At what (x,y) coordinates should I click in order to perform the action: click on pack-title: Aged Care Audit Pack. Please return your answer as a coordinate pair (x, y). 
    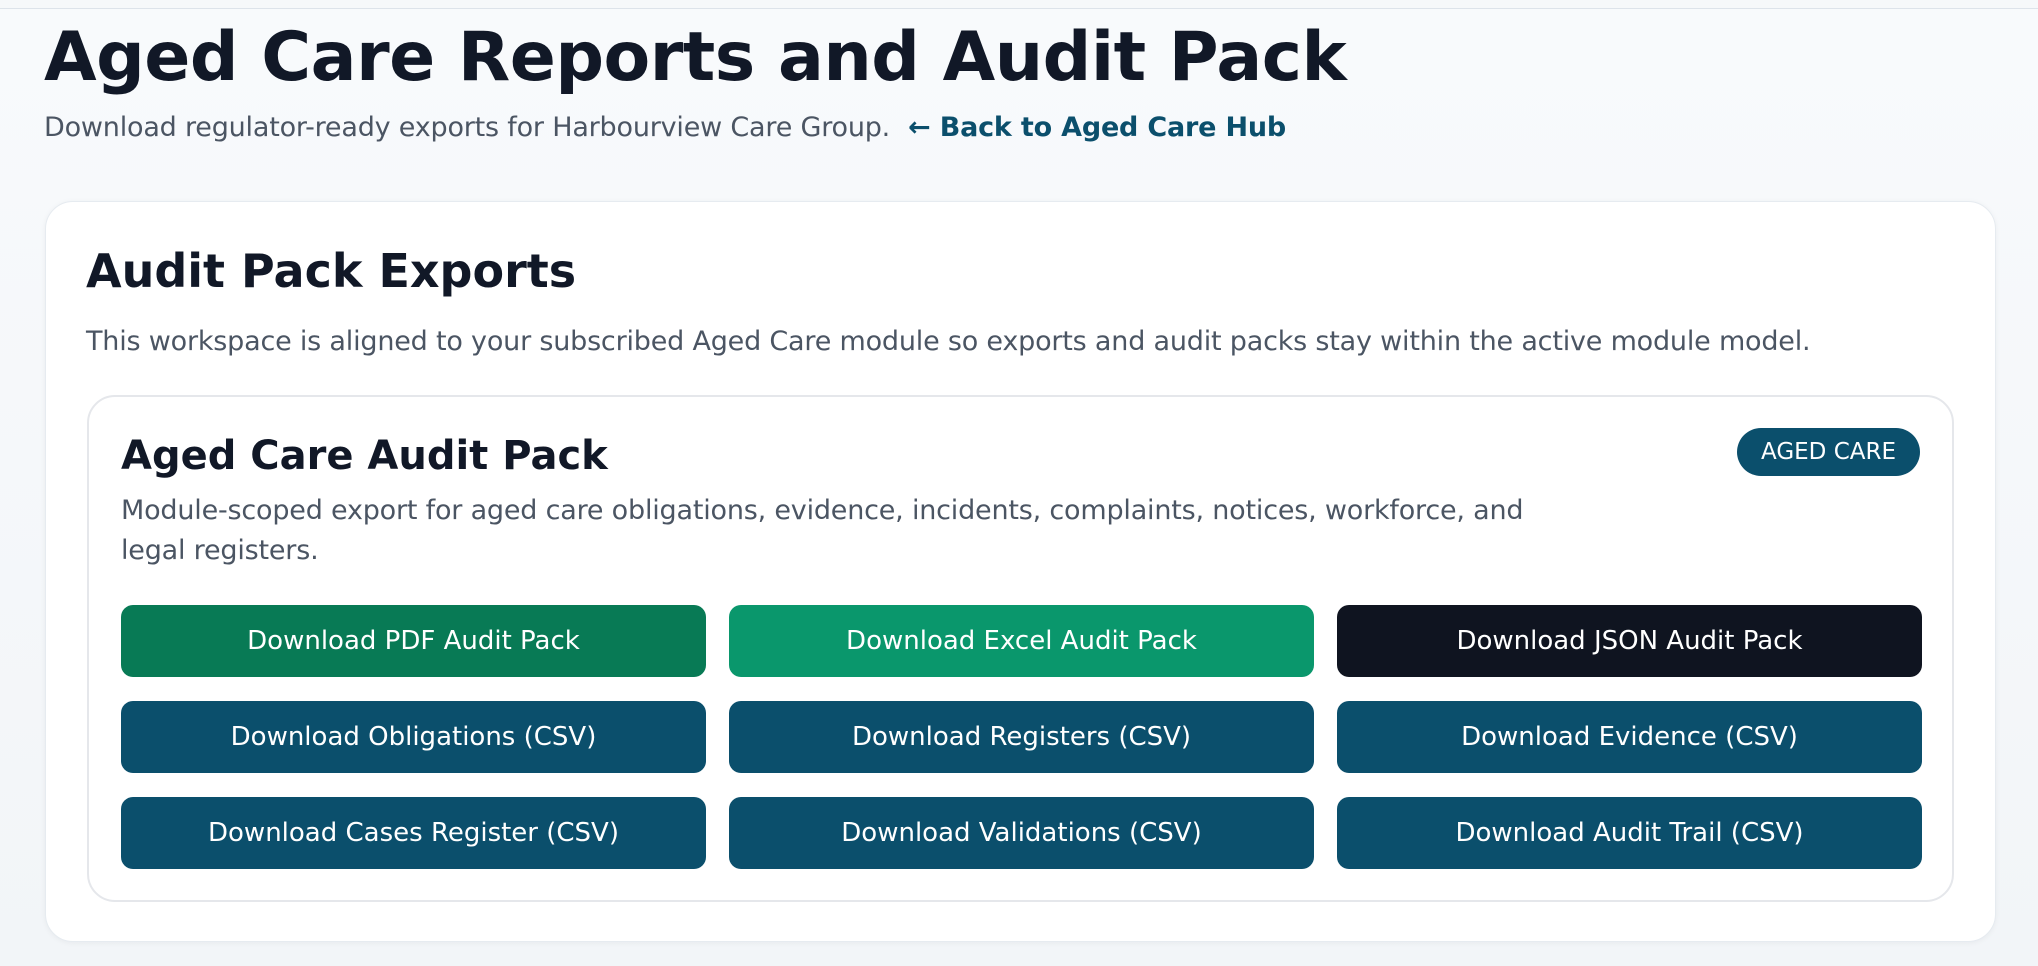
    Looking at the image, I should click on (364, 456).